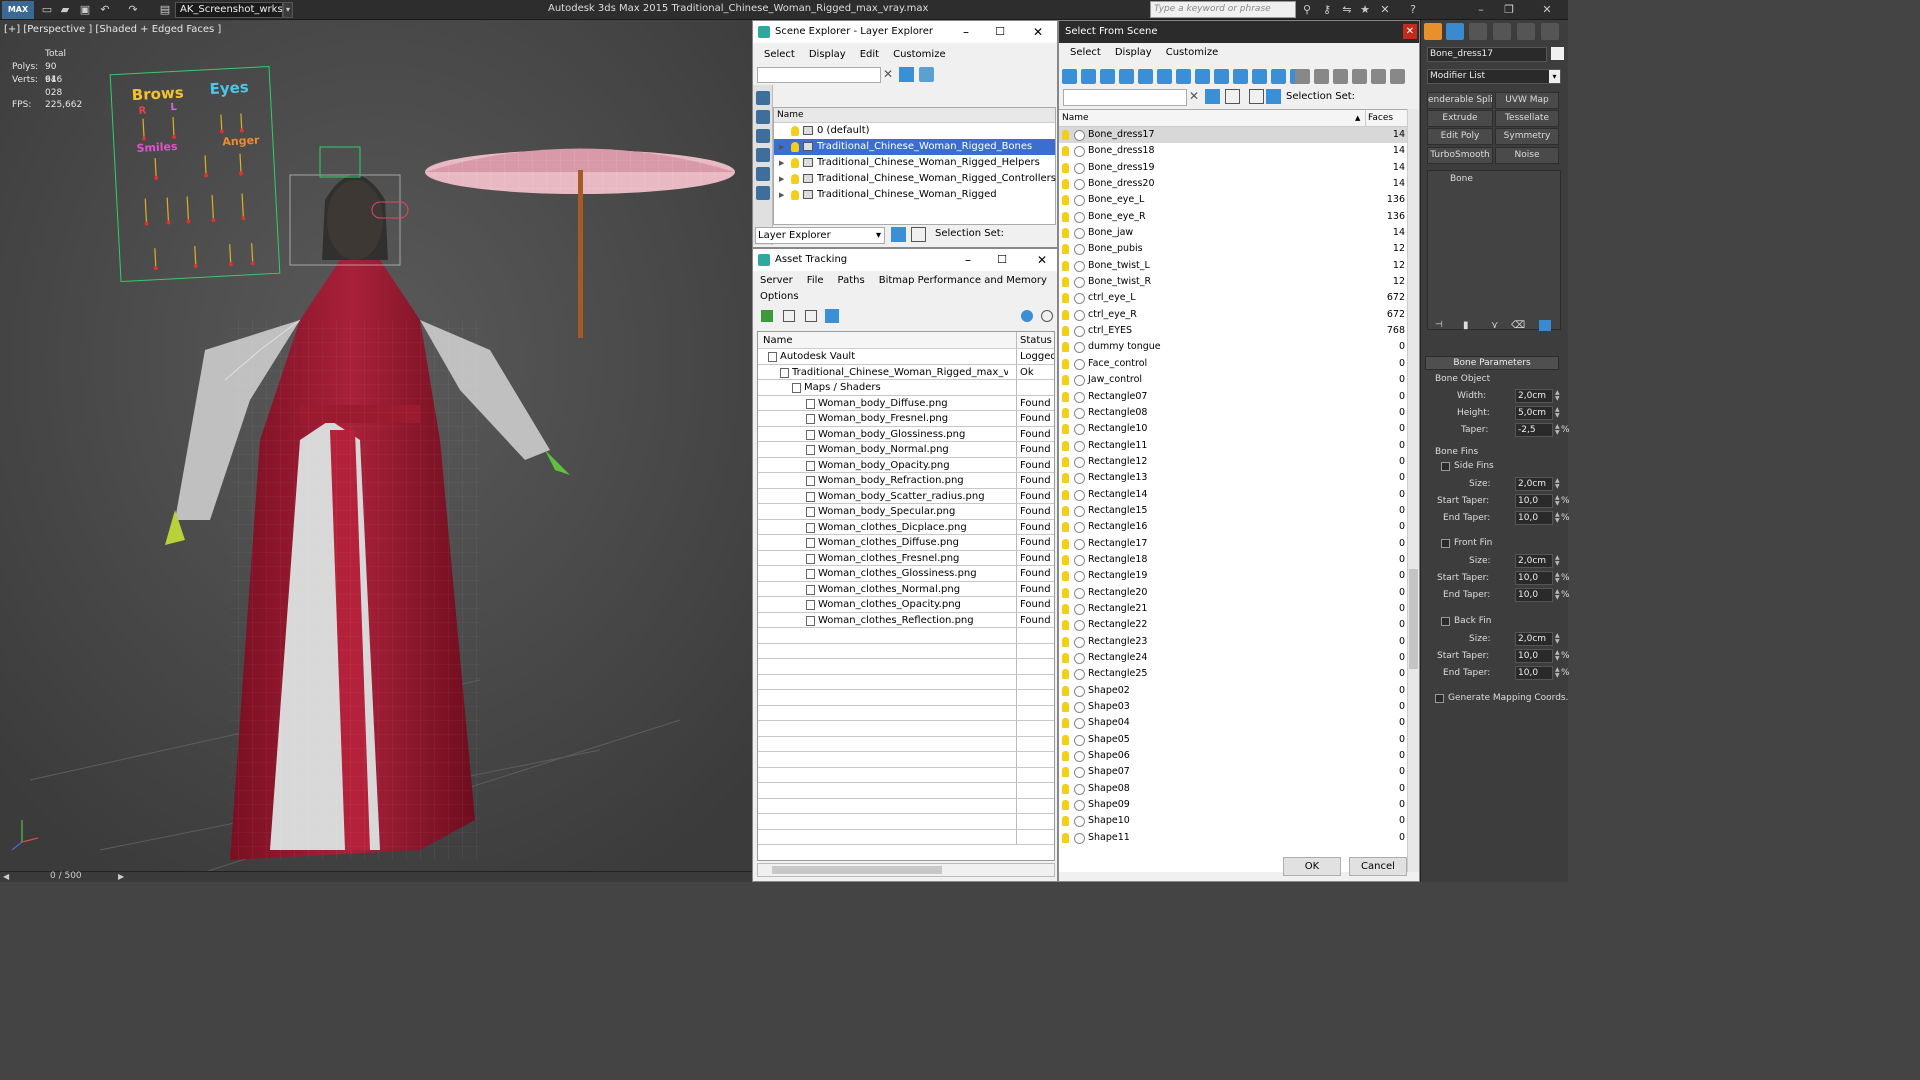 The image size is (1920, 1080). I want to click on object-row: Jaw_control 0, so click(1234, 380).